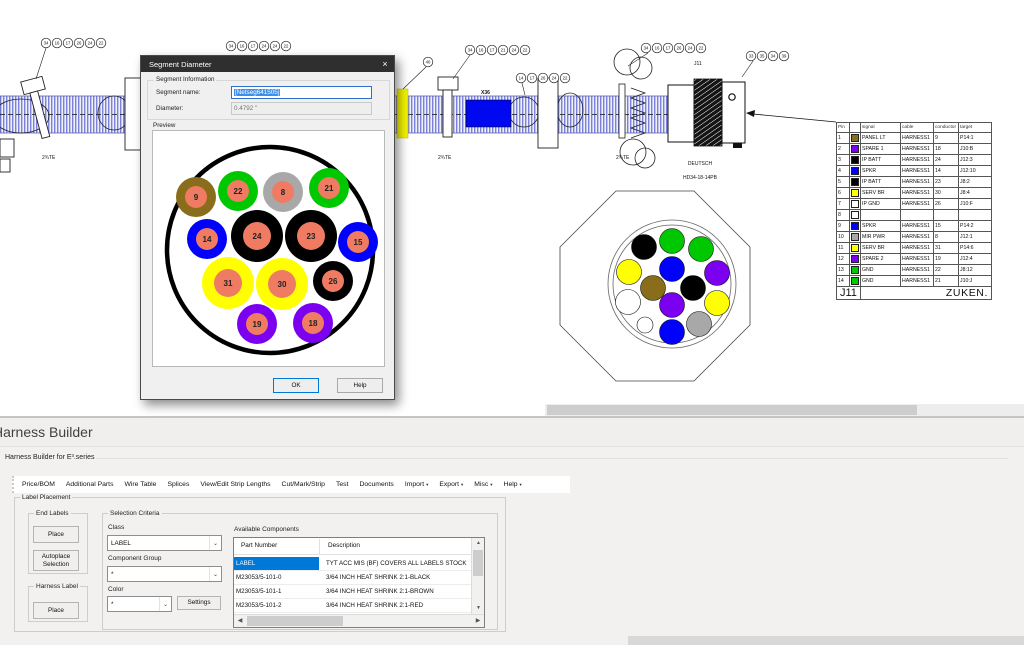 Image resolution: width=1024 pixels, height=645 pixels. What do you see at coordinates (199, 603) in the screenshot?
I see `settings-button: Settings` at bounding box center [199, 603].